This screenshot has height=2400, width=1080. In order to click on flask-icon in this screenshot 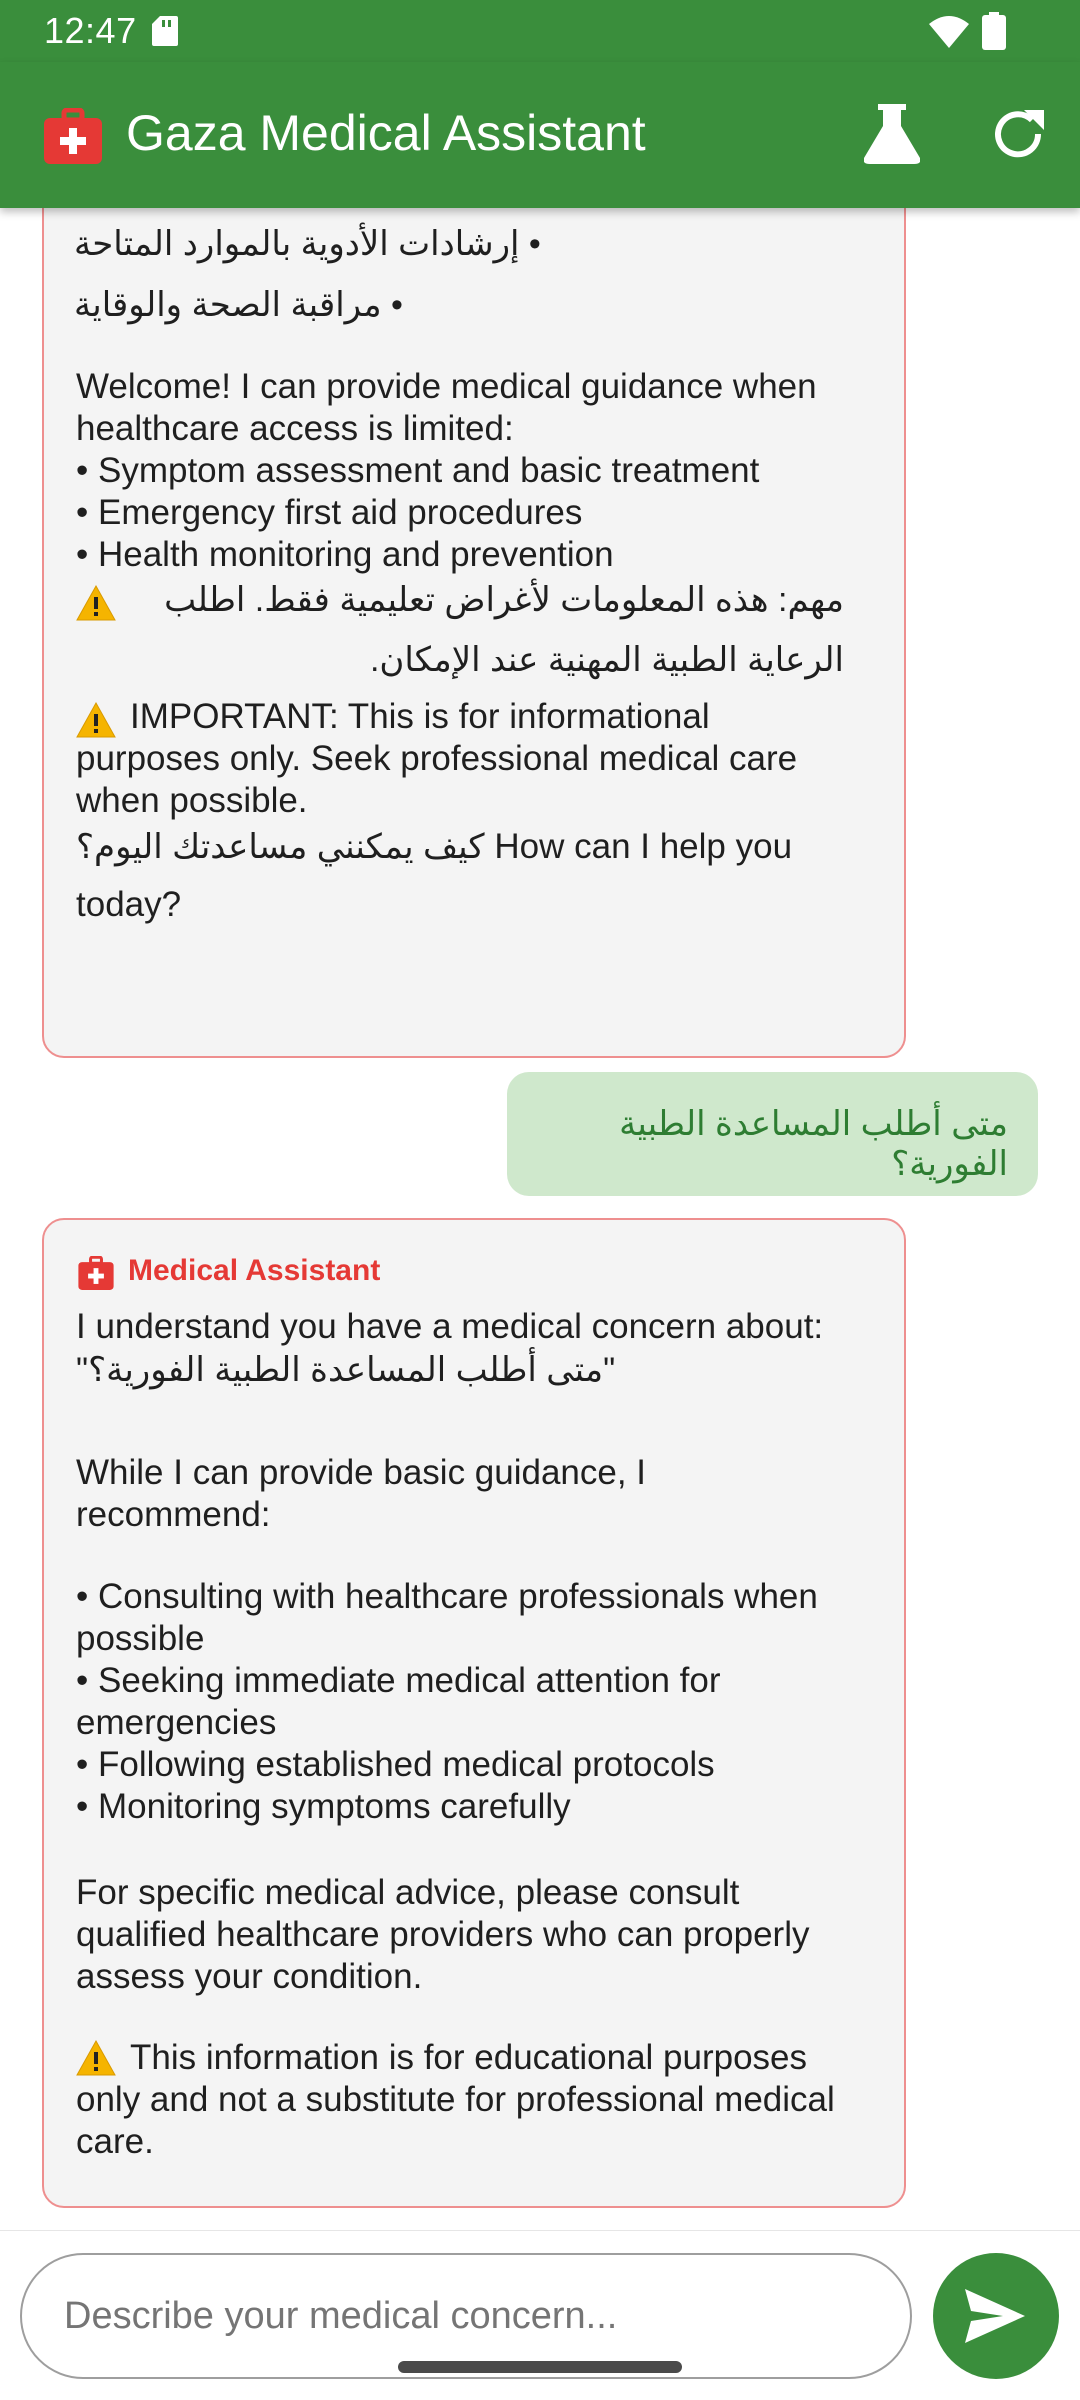, I will do `click(892, 134)`.